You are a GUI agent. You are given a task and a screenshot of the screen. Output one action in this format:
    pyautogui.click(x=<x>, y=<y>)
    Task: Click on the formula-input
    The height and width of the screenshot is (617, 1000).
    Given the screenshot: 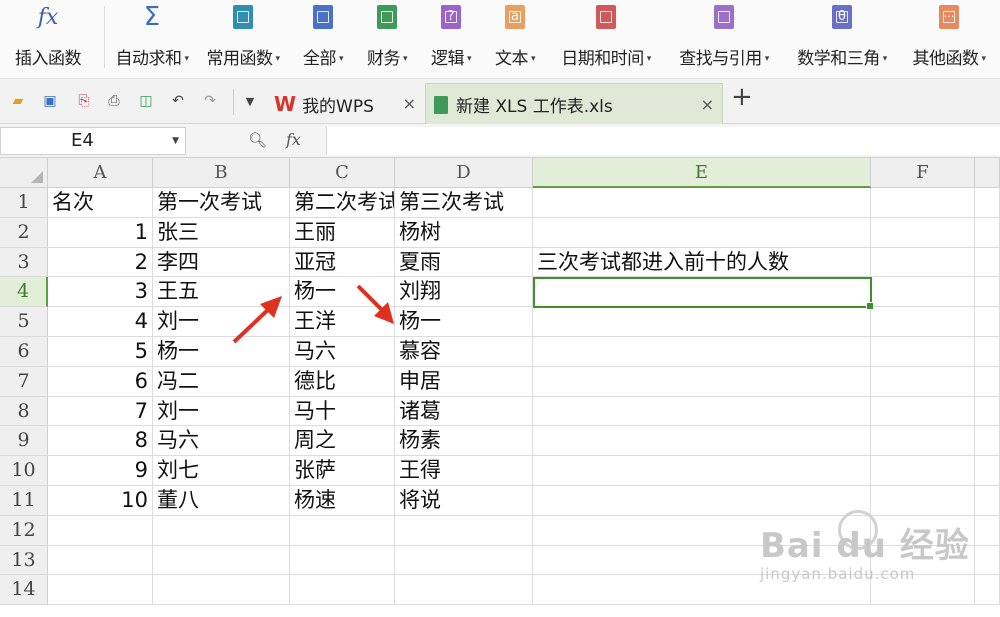 What is the action you would take?
    pyautogui.click(x=663, y=141)
    